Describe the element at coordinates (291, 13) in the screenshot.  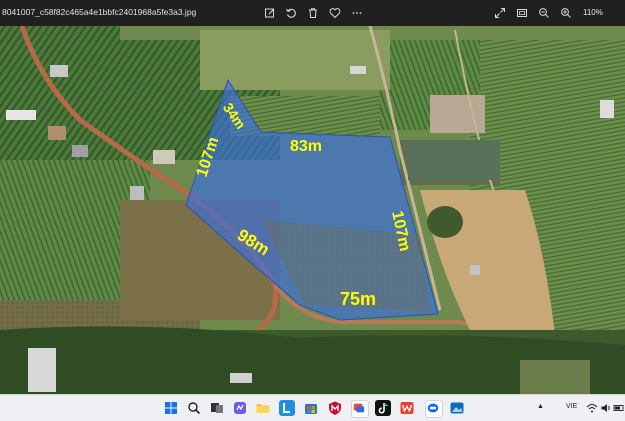
I see `rotate-icon` at that location.